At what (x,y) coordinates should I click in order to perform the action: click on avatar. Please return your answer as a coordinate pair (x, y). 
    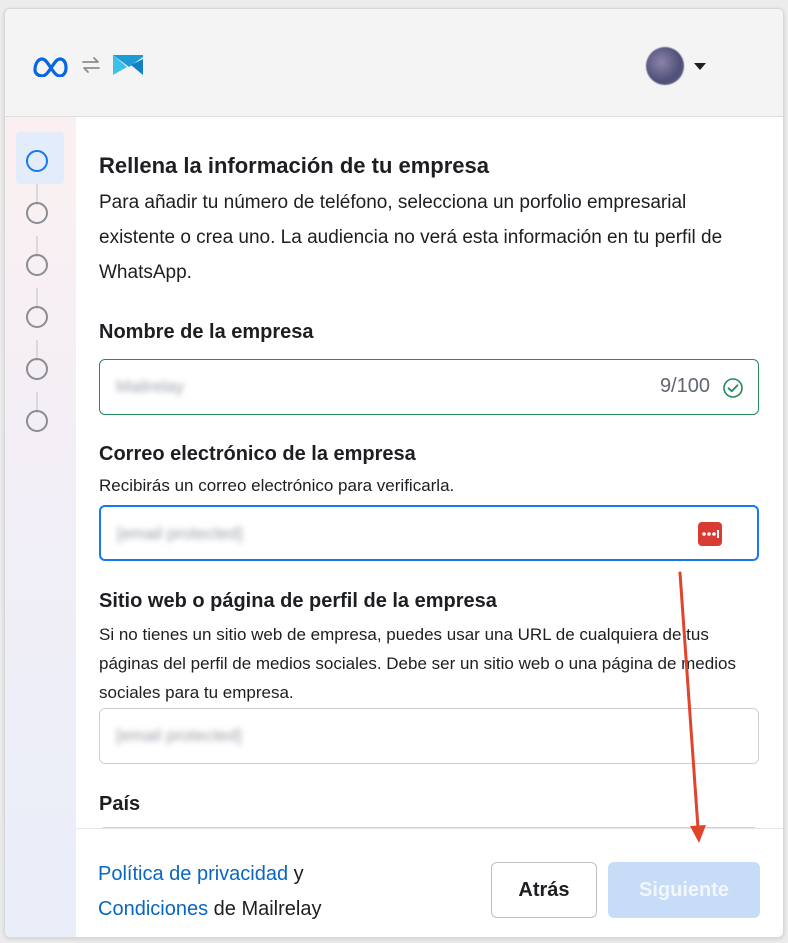
    Looking at the image, I should click on (665, 66).